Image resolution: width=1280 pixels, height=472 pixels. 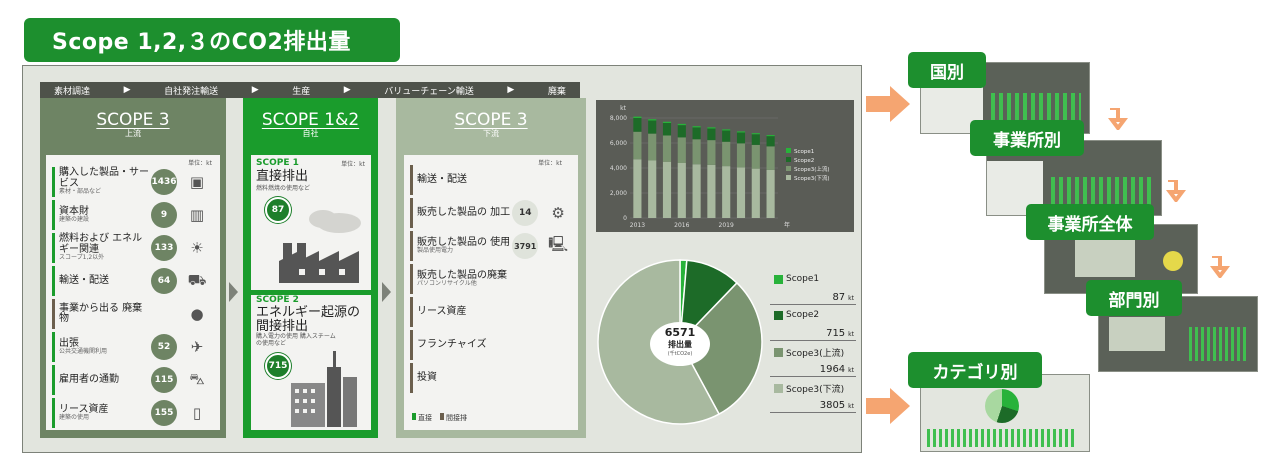 I want to click on value-badge: 9, so click(x=164, y=215).